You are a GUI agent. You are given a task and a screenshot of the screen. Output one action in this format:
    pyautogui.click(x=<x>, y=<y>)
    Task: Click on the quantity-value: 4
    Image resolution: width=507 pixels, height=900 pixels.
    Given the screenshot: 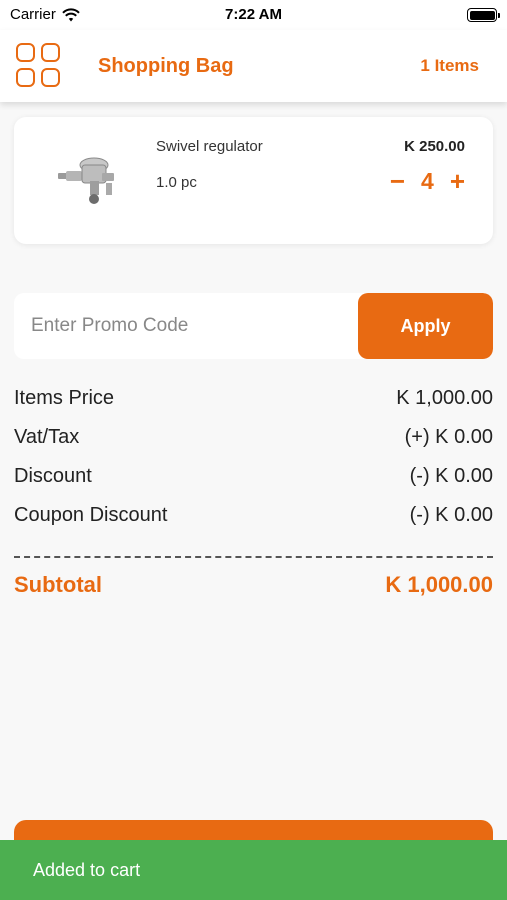 What is the action you would take?
    pyautogui.click(x=427, y=180)
    